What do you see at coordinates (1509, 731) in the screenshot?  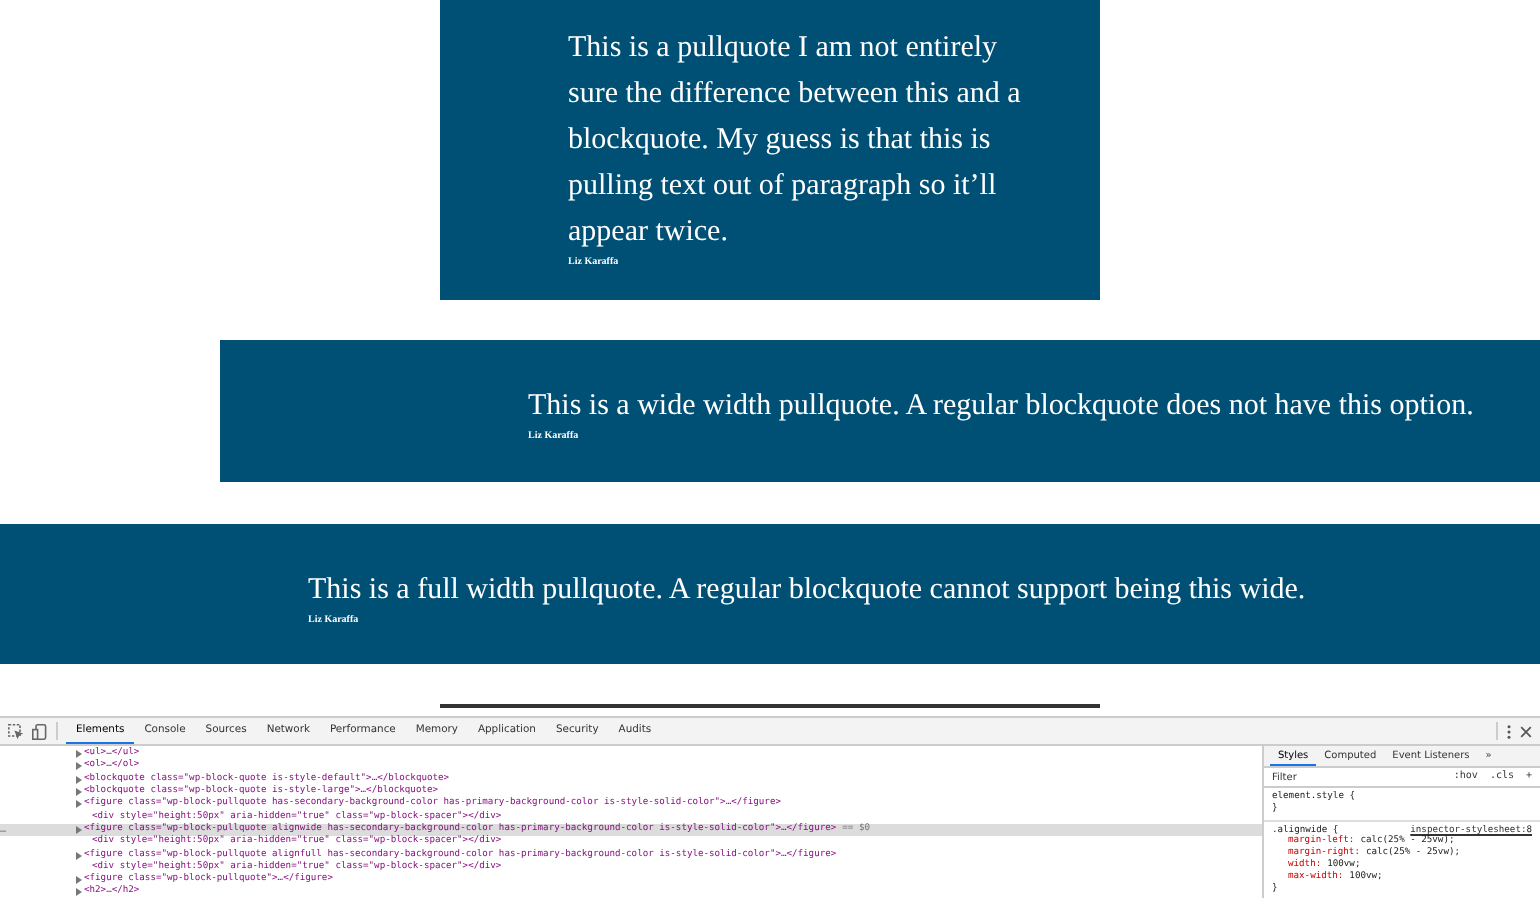 I see `more-options-icon` at bounding box center [1509, 731].